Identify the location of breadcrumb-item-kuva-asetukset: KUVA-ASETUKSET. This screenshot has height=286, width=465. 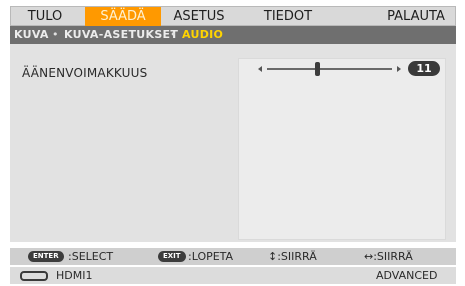
(121, 35).